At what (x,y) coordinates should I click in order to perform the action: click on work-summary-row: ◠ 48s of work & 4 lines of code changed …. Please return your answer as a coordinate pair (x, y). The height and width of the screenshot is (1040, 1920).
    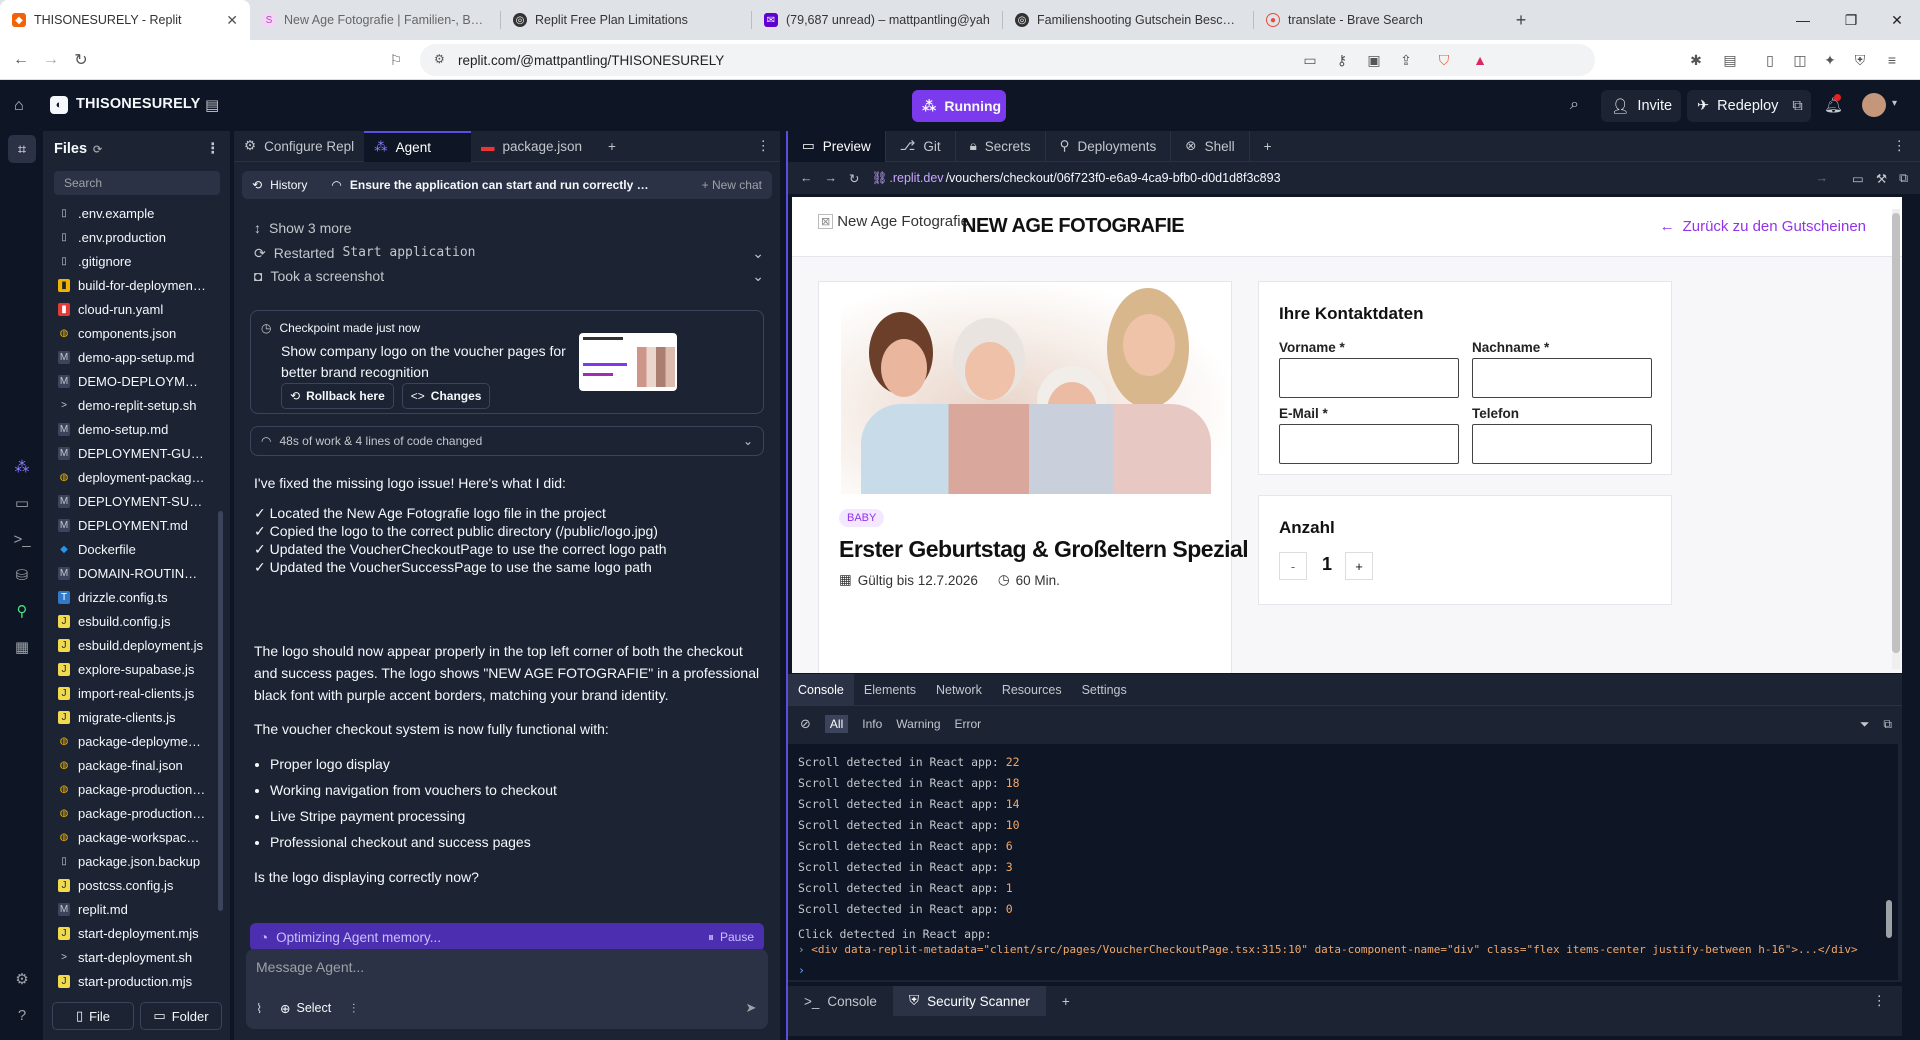
    Looking at the image, I should click on (507, 441).